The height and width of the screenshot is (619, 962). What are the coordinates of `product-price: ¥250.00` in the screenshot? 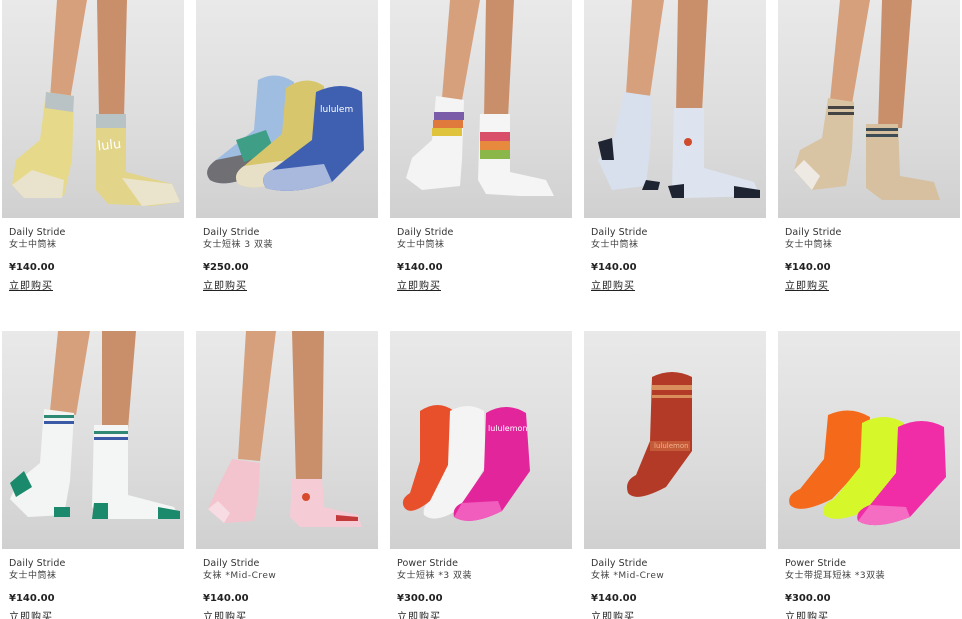 It's located at (226, 267).